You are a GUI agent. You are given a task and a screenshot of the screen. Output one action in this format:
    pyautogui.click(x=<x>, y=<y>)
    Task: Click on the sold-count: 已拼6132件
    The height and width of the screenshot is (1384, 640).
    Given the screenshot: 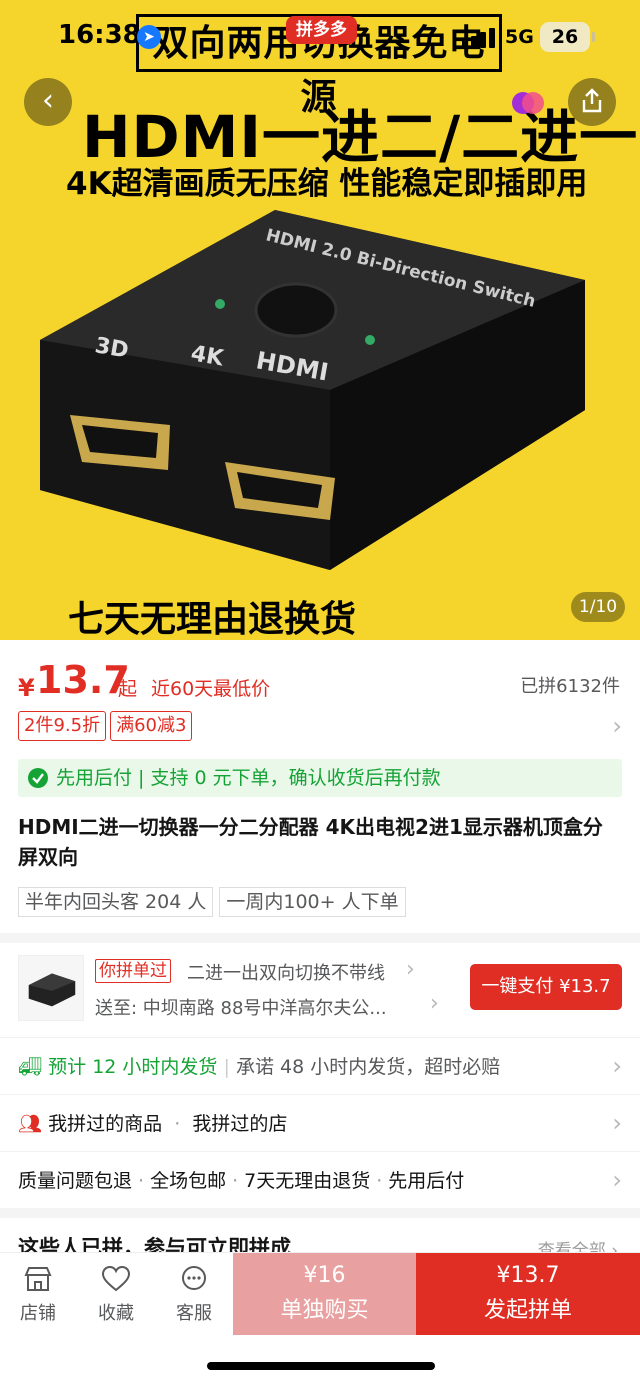 What is the action you would take?
    pyautogui.click(x=570, y=686)
    